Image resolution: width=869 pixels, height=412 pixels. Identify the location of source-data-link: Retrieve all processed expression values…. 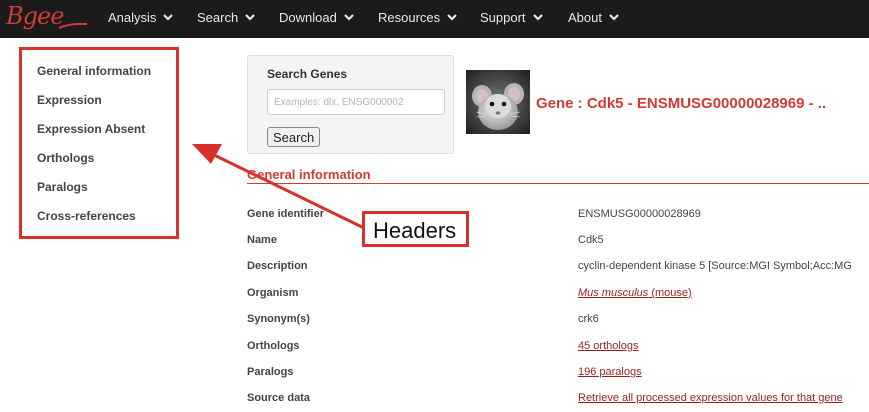
(710, 398).